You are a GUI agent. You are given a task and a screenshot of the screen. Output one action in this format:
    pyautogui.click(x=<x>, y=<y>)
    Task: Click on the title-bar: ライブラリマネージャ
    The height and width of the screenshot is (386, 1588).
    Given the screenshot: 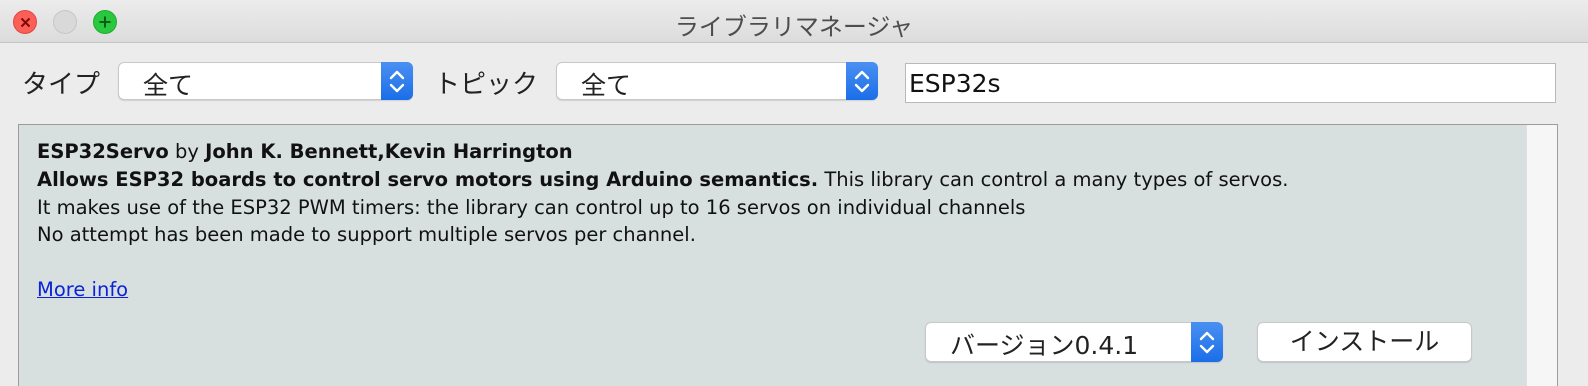 What is the action you would take?
    pyautogui.click(x=794, y=21)
    